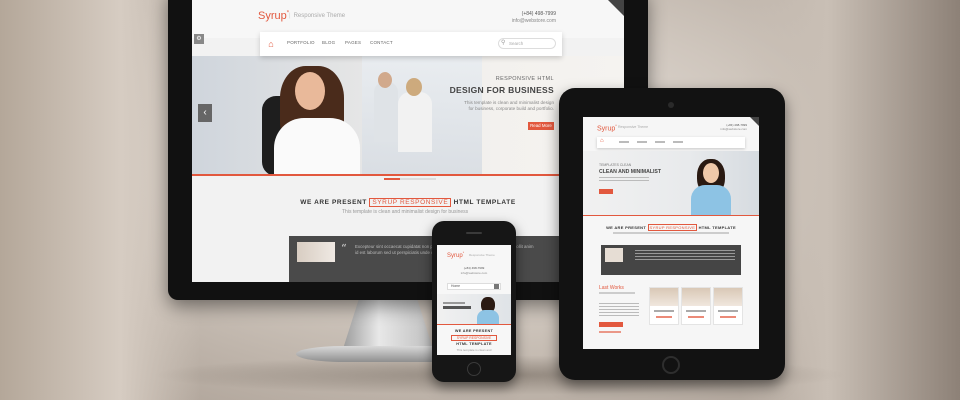 This screenshot has height=400, width=960. I want to click on tablet-present-subtitle, so click(671, 233).